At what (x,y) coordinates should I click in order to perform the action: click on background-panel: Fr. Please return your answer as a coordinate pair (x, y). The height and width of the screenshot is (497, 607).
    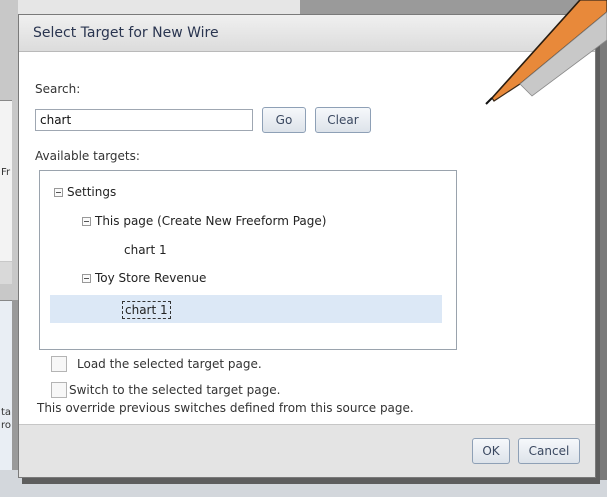
    Looking at the image, I should click on (6, 180).